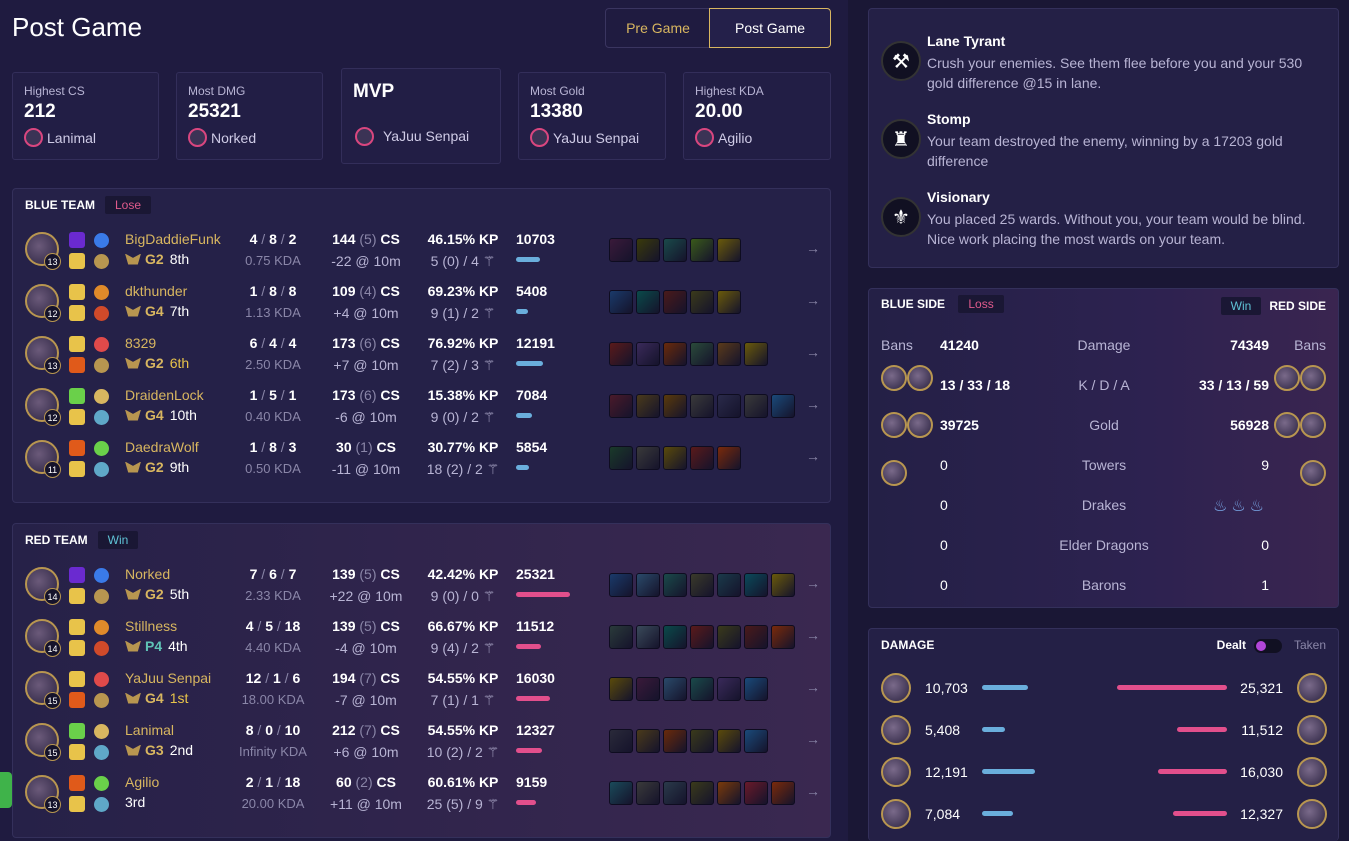  Describe the element at coordinates (151, 626) in the screenshot. I see `player-name: Stillness` at that location.